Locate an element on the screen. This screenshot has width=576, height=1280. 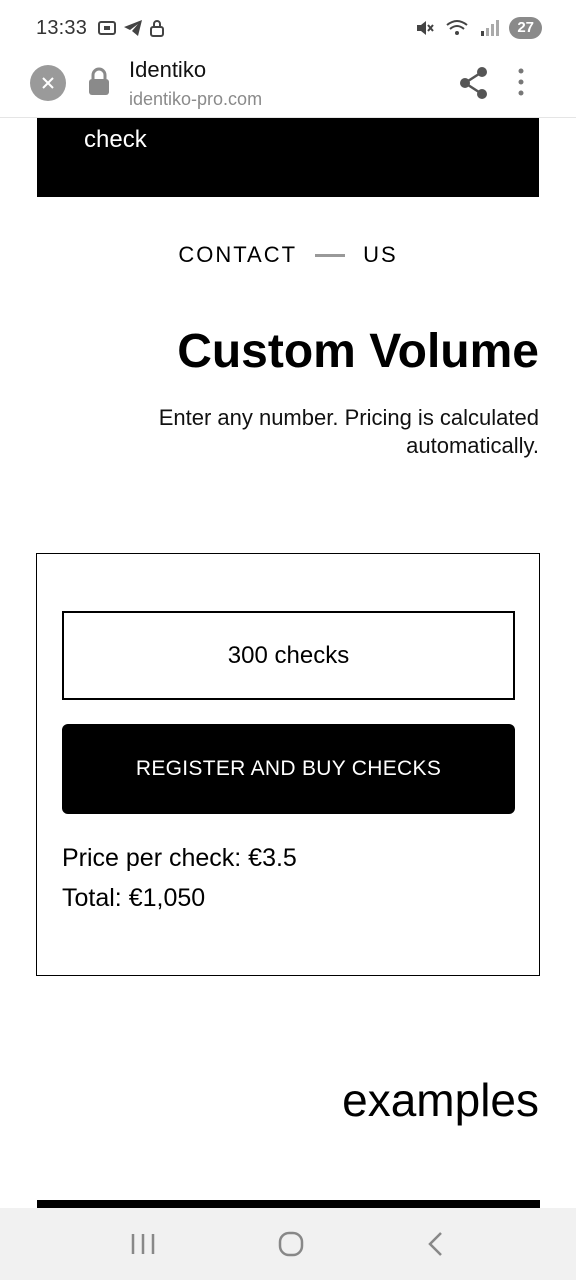
checks-quantity-input is located at coordinates (288, 655).